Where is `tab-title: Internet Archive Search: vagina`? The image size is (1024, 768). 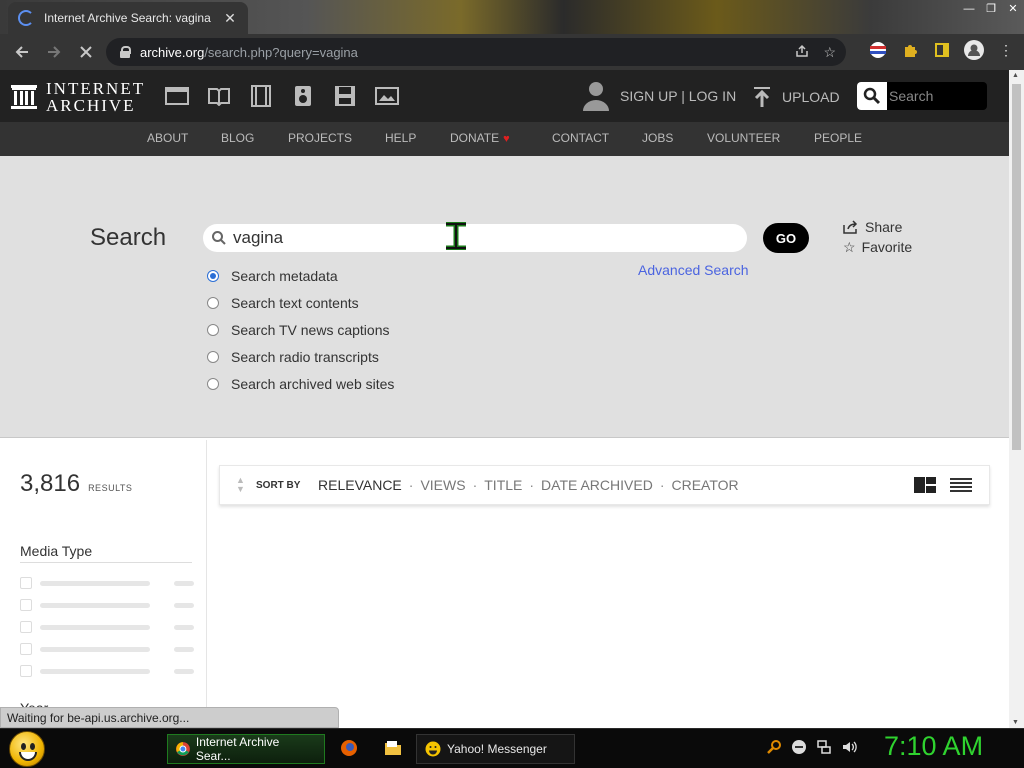
tab-title: Internet Archive Search: vagina is located at coordinates (127, 18).